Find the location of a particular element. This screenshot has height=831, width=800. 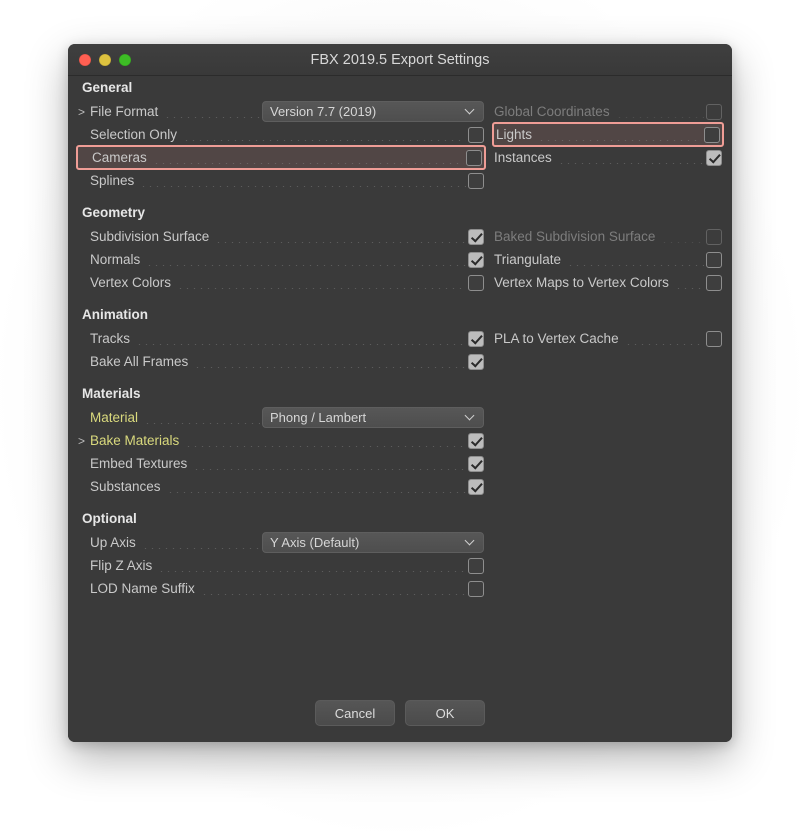

setting-label: Instances is located at coordinates (523, 157).